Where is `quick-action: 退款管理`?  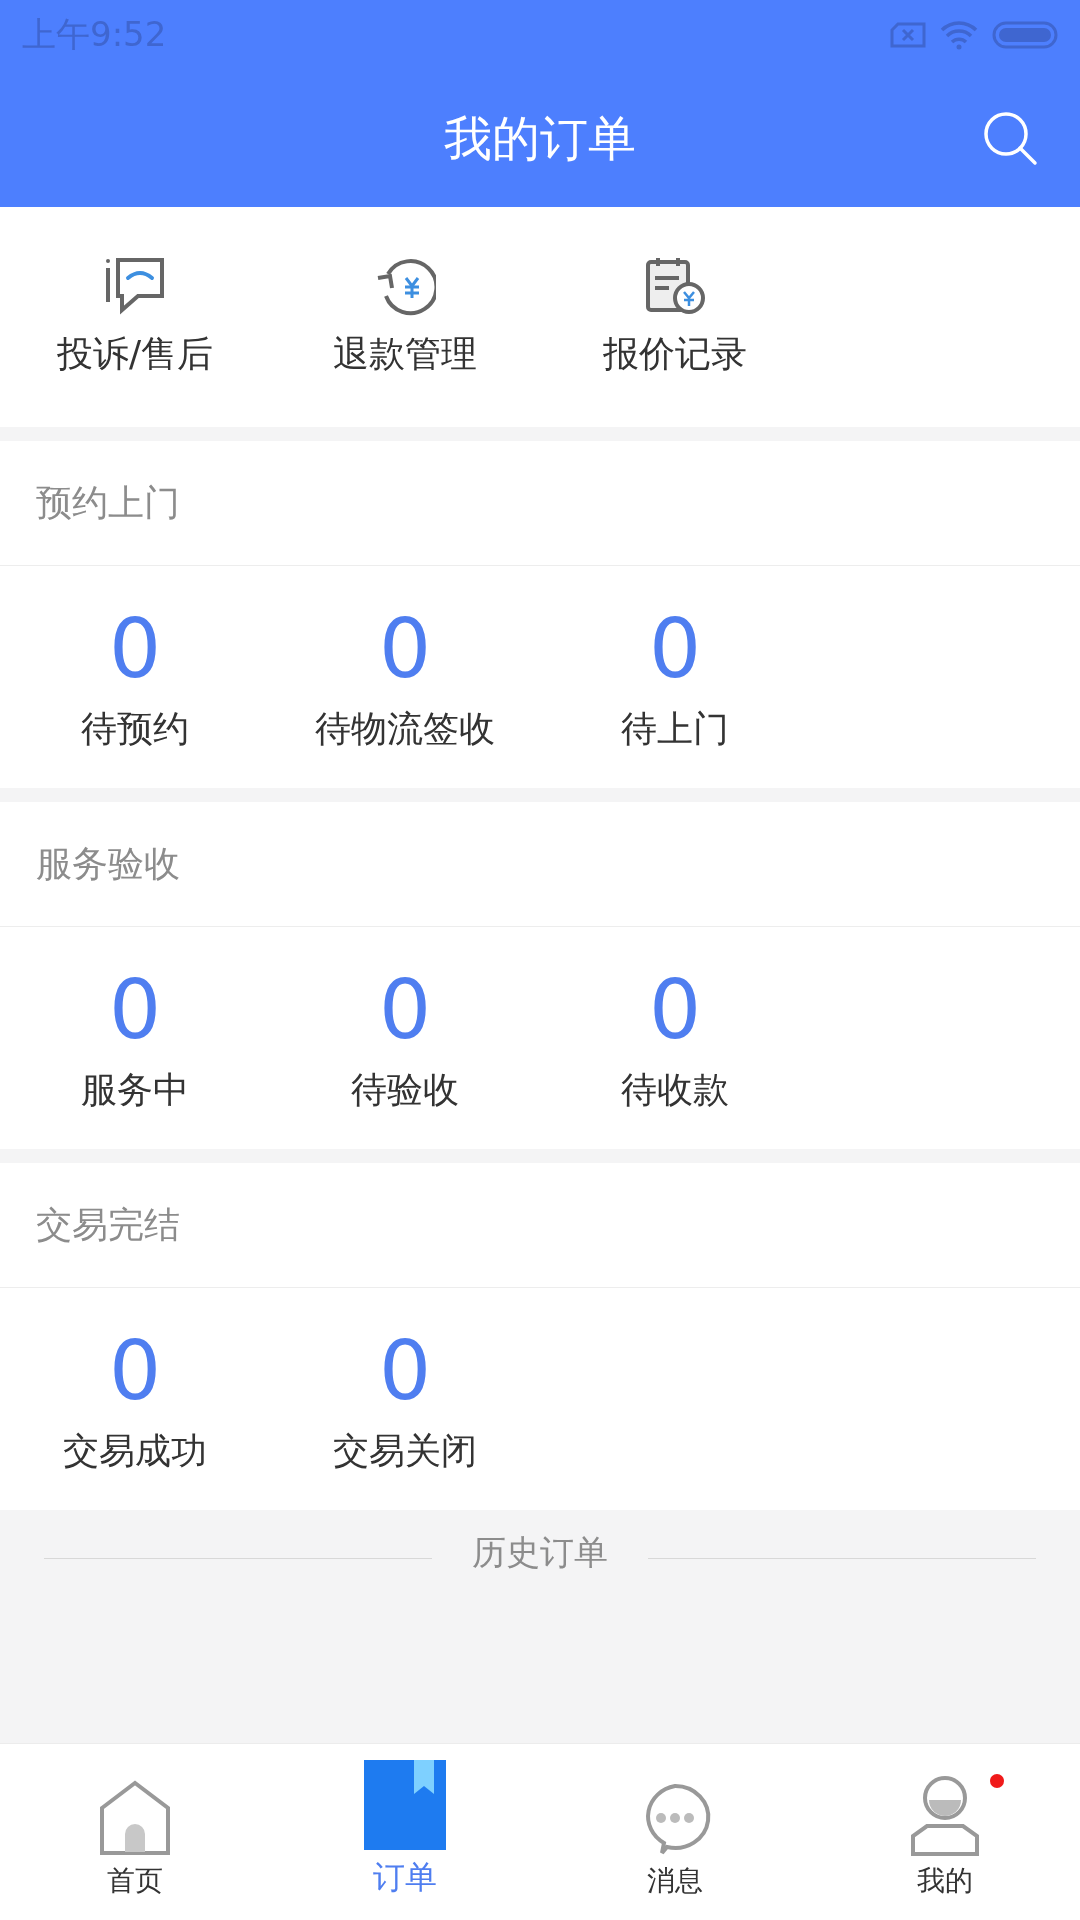
quick-action: 退款管理 is located at coordinates (405, 317).